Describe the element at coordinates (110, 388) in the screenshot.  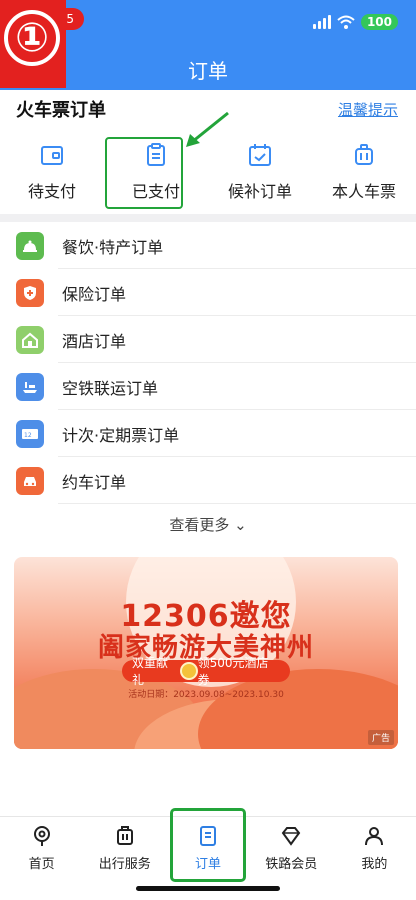
I see `list-item-label: 空铁联运订单` at that location.